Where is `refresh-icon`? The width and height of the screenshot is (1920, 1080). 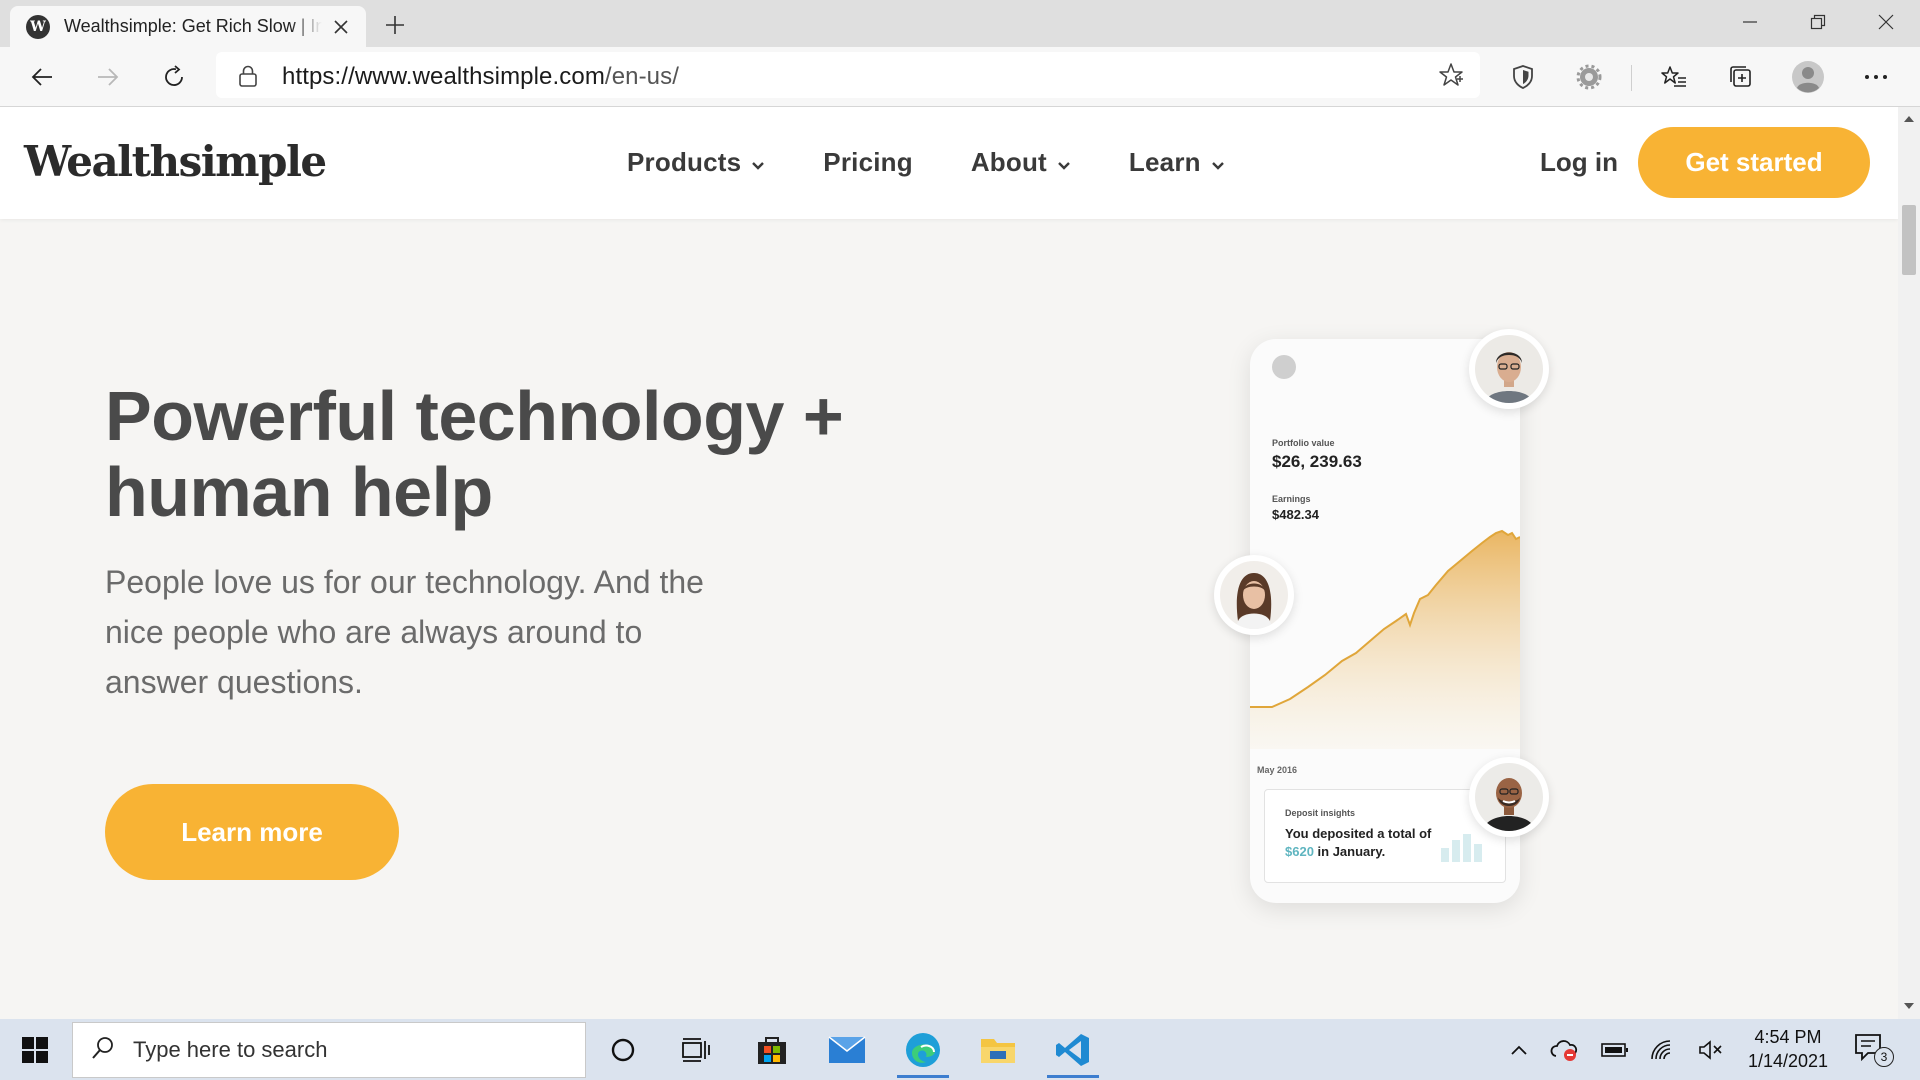
refresh-icon is located at coordinates (174, 77).